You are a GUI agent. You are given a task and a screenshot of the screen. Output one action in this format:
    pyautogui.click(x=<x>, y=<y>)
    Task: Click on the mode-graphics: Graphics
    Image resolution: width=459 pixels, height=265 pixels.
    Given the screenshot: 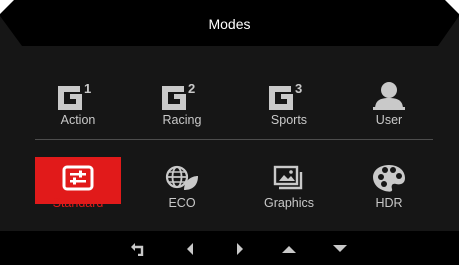 What is the action you would take?
    pyautogui.click(x=289, y=188)
    